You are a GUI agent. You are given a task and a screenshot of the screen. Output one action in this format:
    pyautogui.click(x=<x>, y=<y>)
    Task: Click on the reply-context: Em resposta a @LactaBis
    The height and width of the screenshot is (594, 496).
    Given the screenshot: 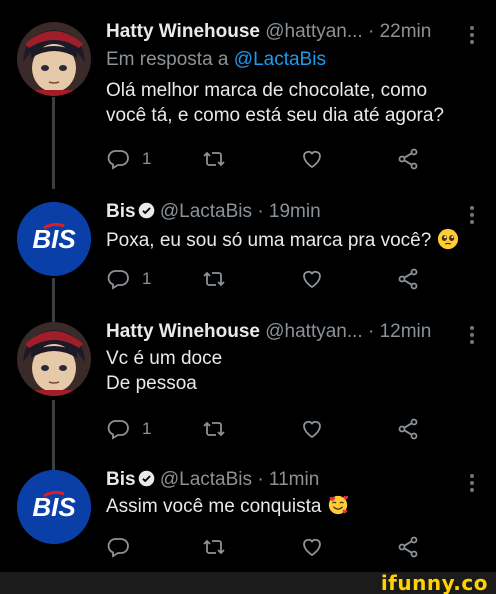 What is the action you would take?
    pyautogui.click(x=295, y=60)
    